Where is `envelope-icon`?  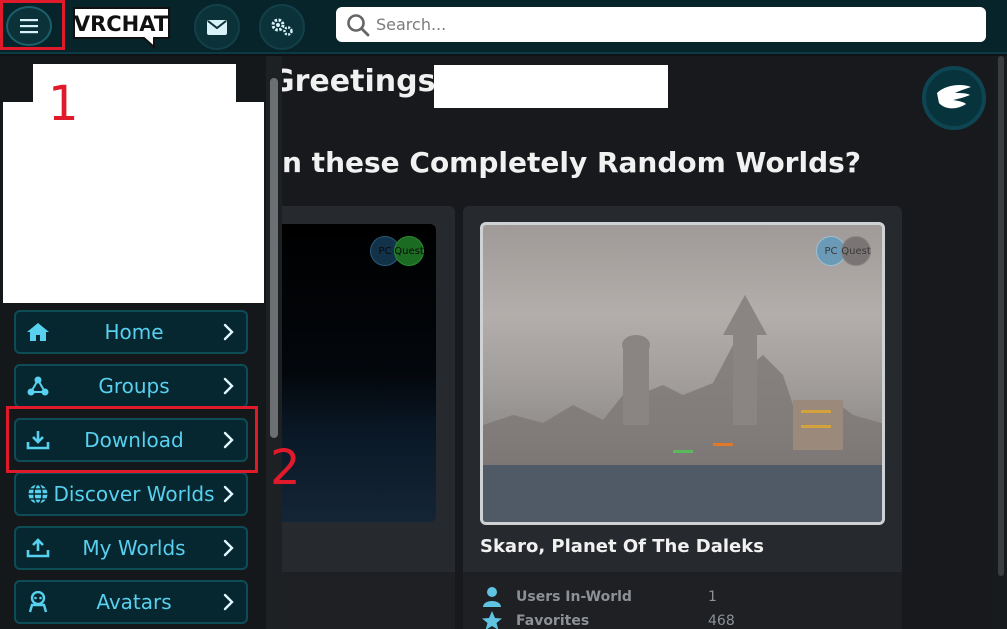
envelope-icon is located at coordinates (217, 27).